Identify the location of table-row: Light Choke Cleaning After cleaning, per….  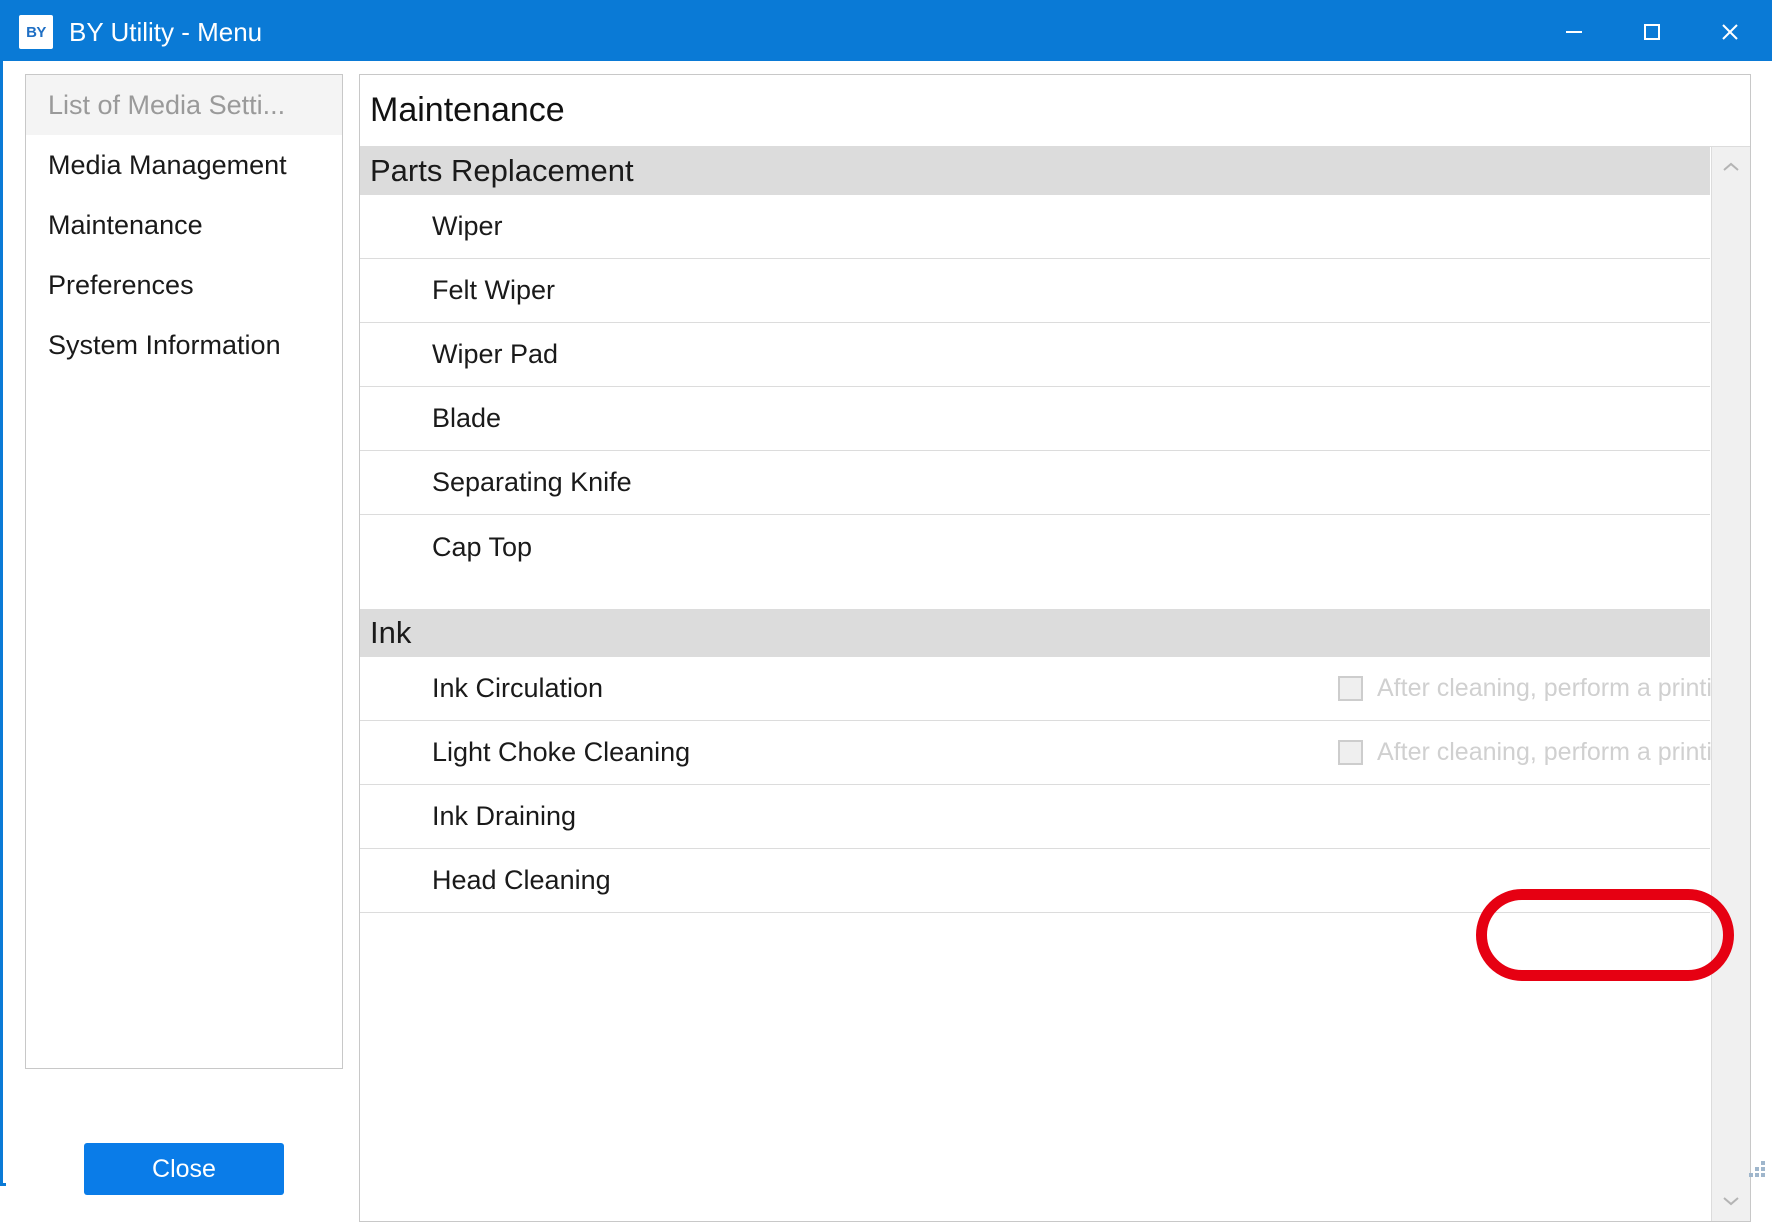
(1055, 753).